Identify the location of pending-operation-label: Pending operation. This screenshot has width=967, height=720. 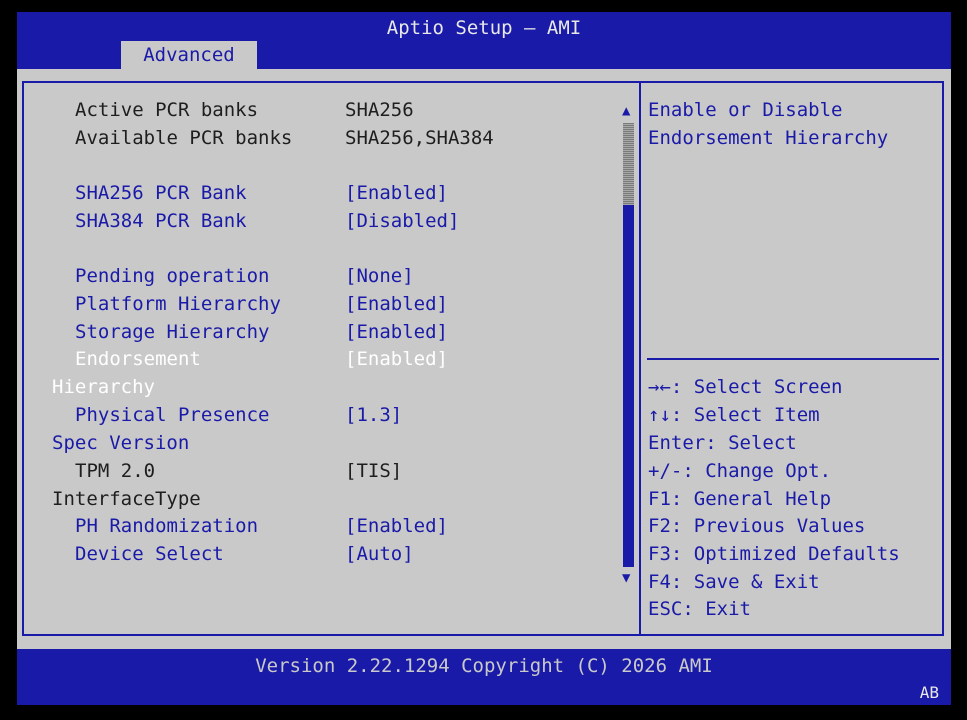
(172, 276).